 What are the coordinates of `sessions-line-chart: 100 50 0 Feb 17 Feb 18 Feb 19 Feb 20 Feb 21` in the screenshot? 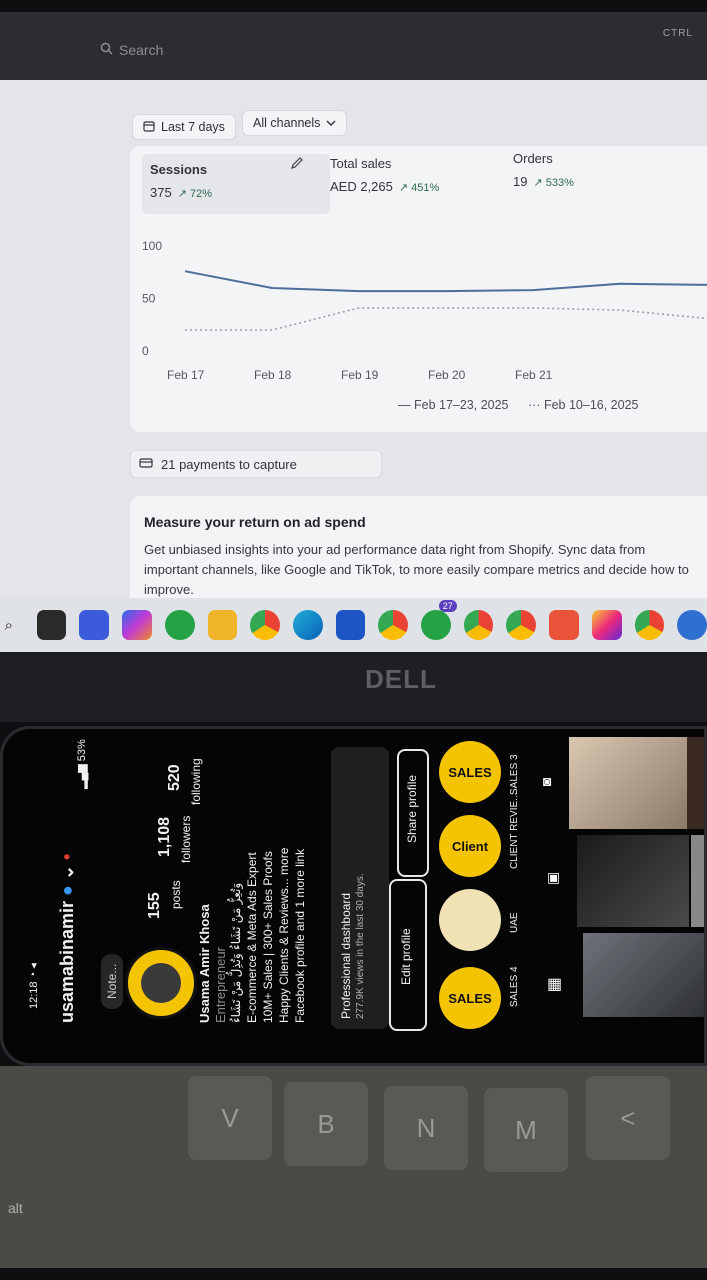 It's located at (424, 310).